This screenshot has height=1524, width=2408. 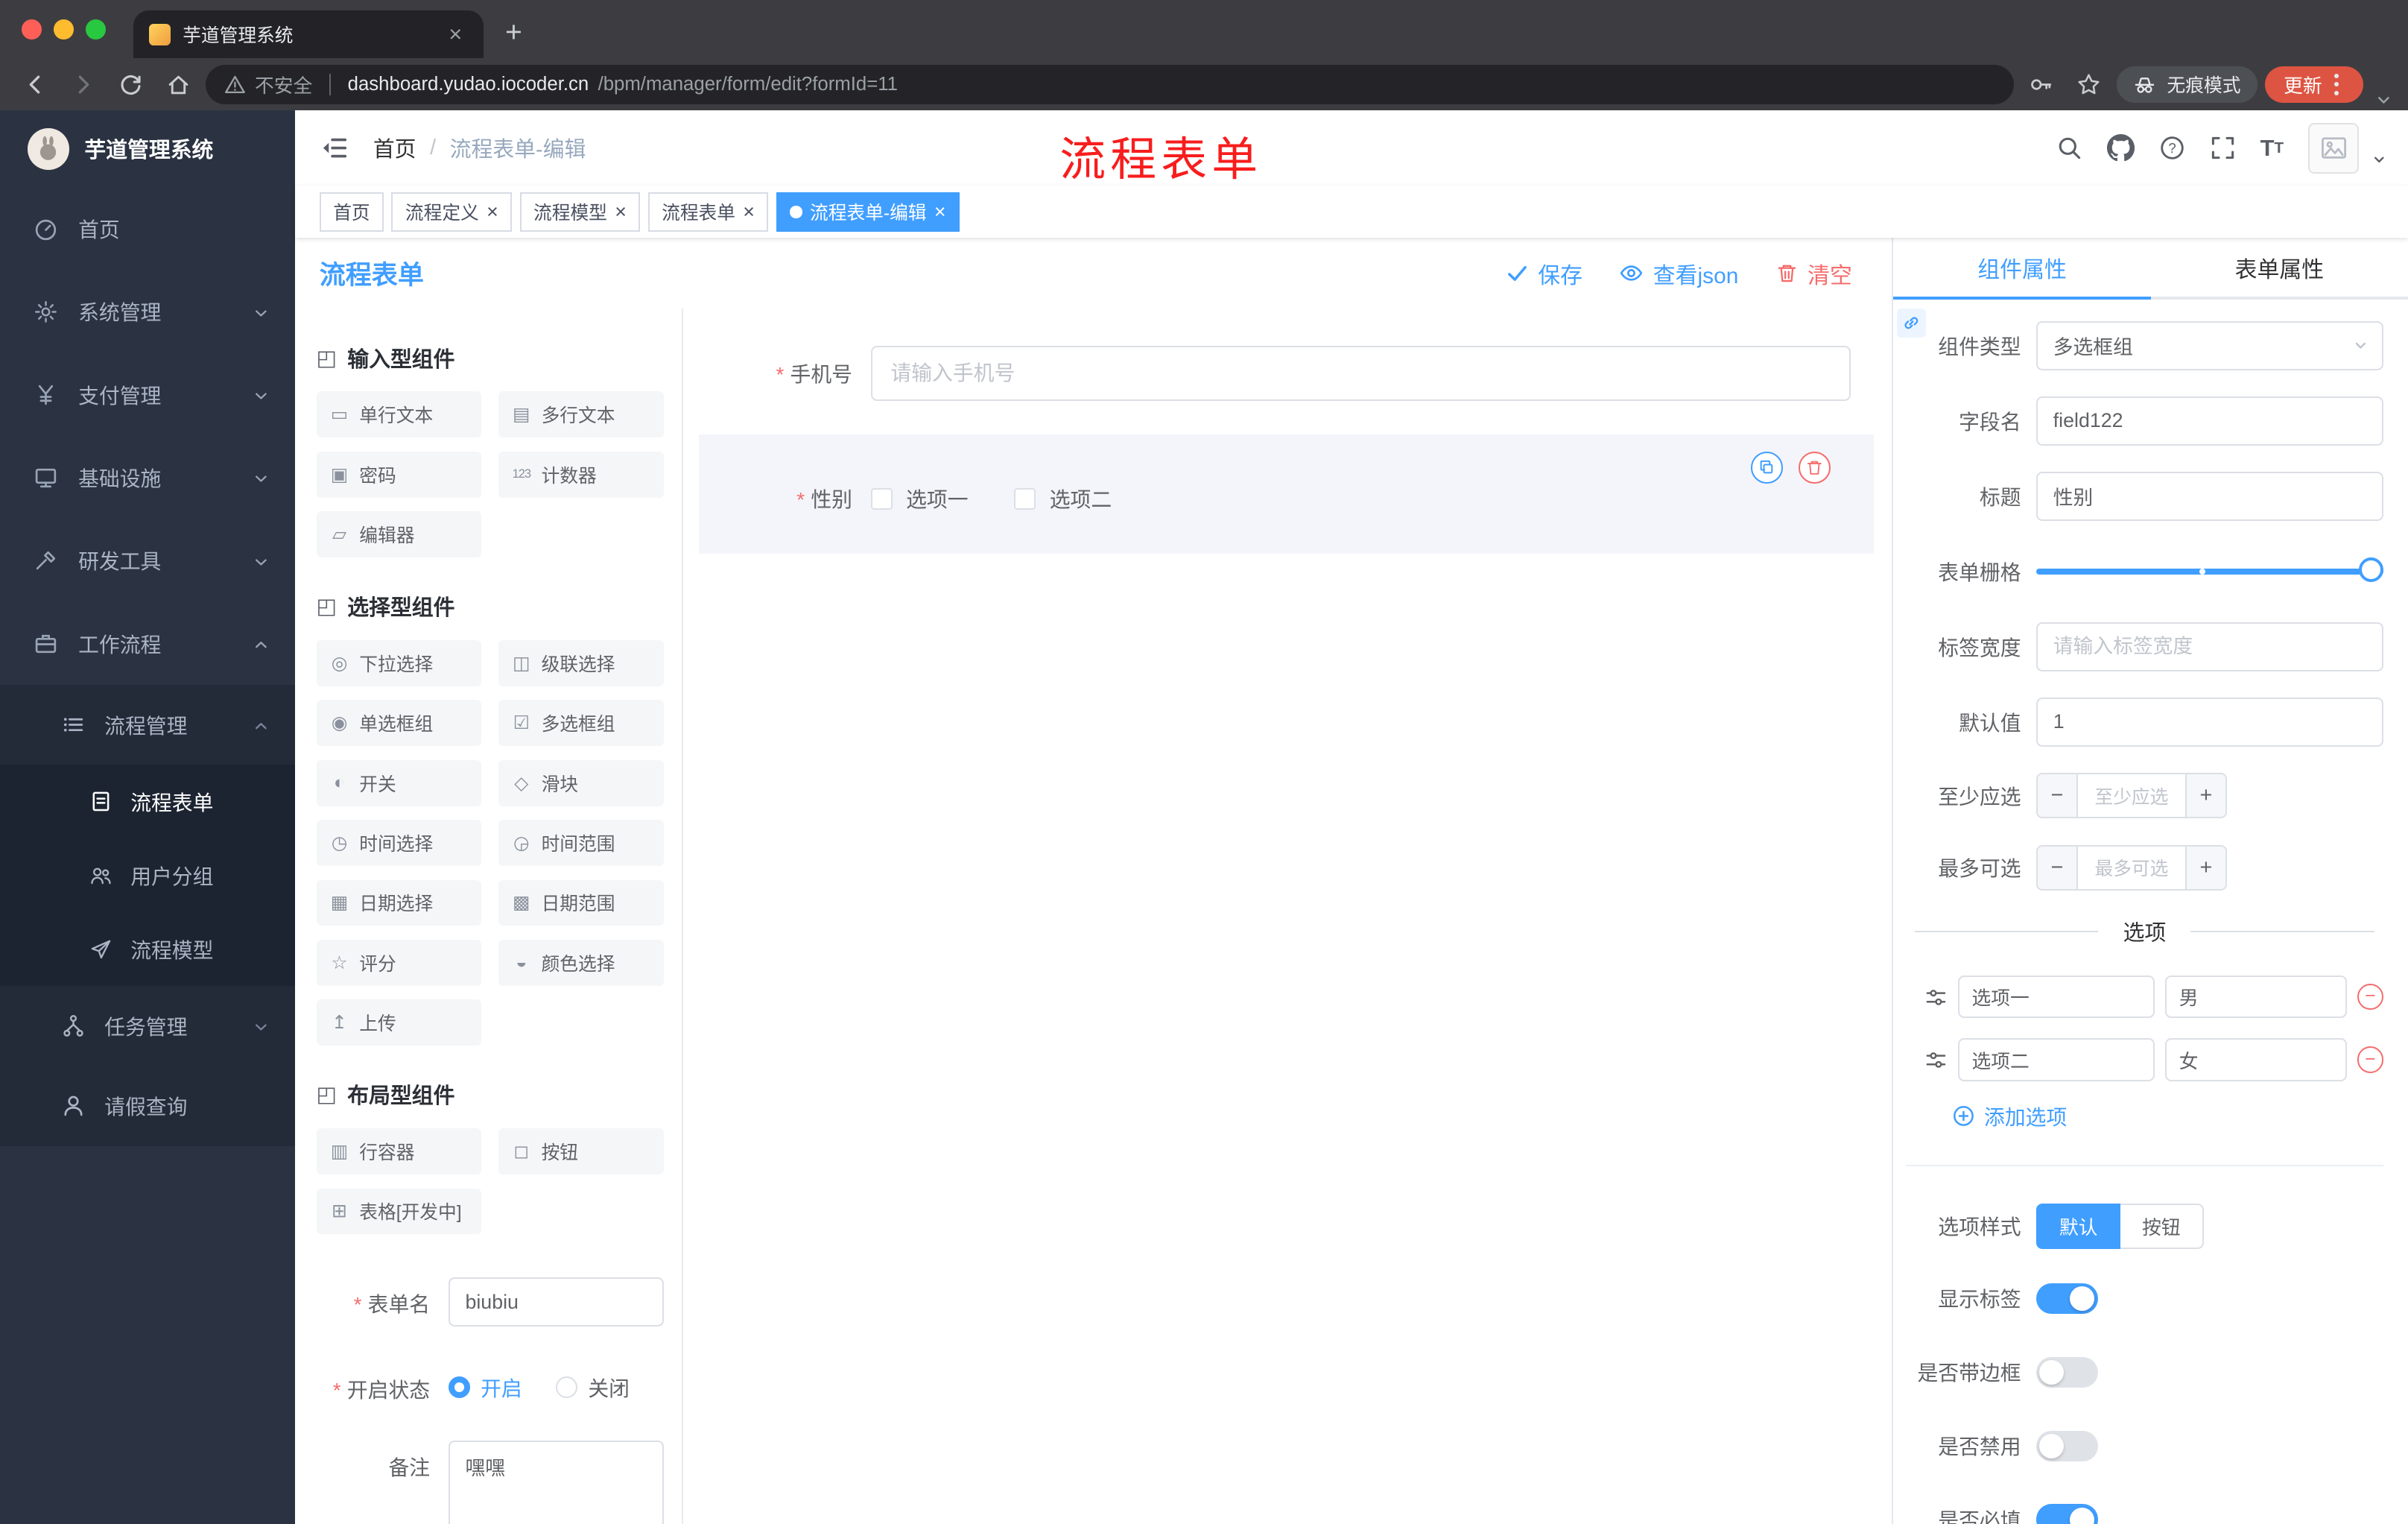 I want to click on palette-item-radio-group: ◉ 单选框组, so click(x=399, y=723).